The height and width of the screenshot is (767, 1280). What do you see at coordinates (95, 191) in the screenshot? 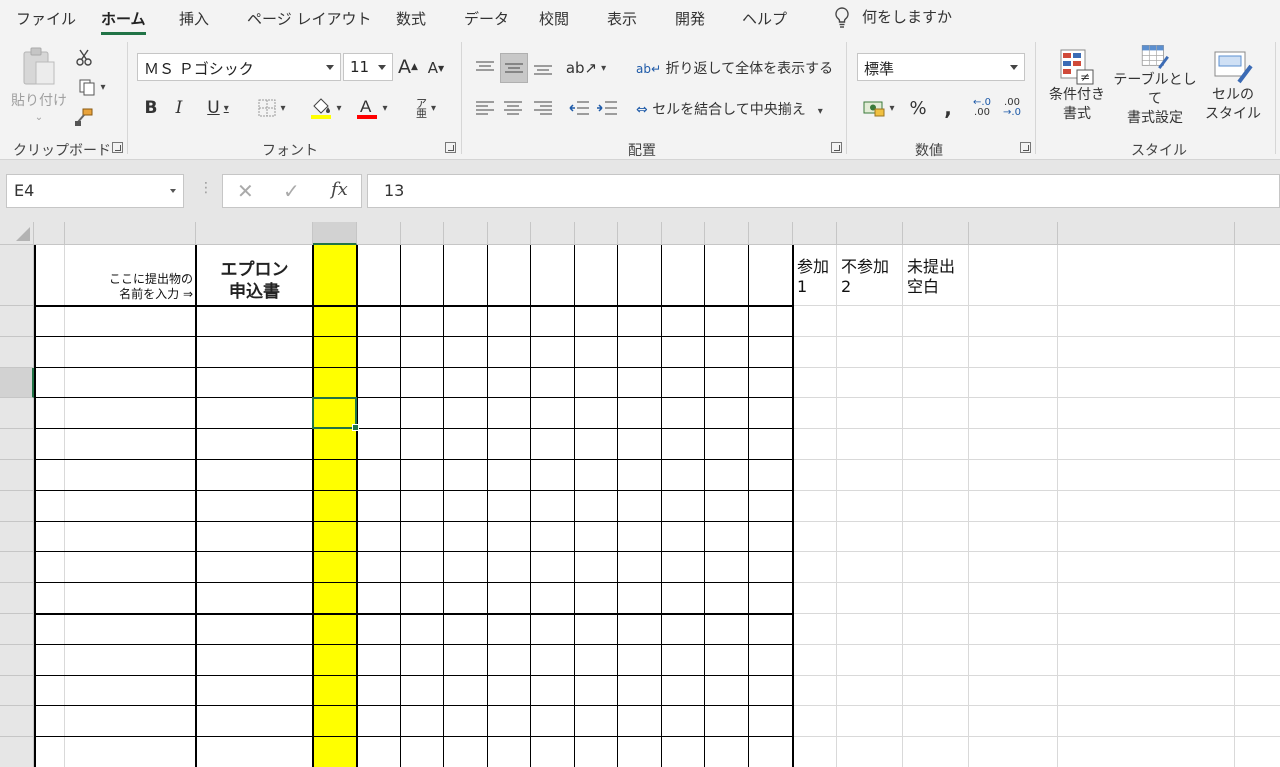
I see `name-box: E4` at bounding box center [95, 191].